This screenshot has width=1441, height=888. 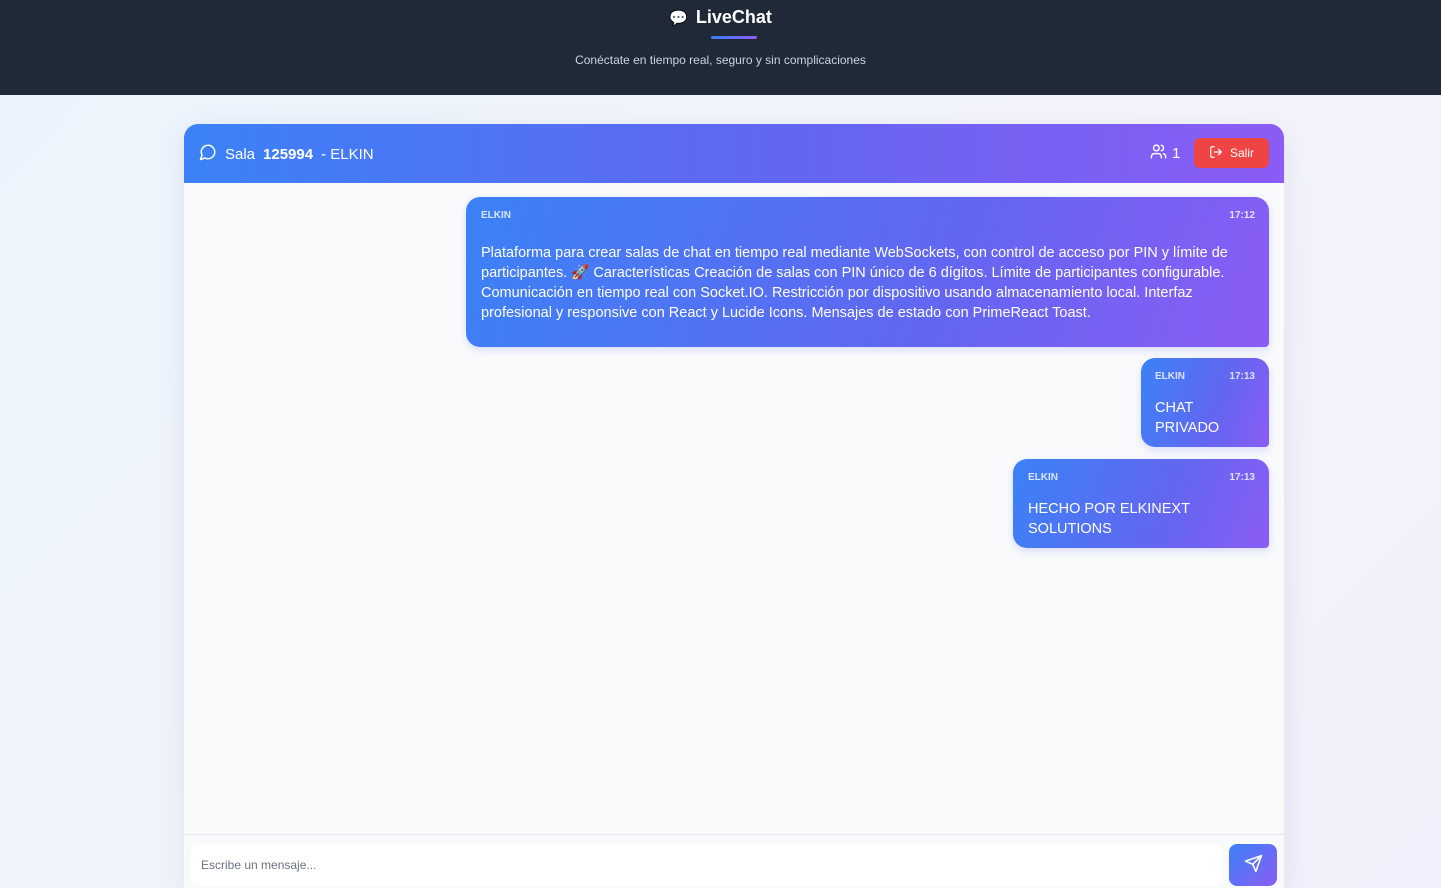 I want to click on exit-button: Salir, so click(x=1231, y=153).